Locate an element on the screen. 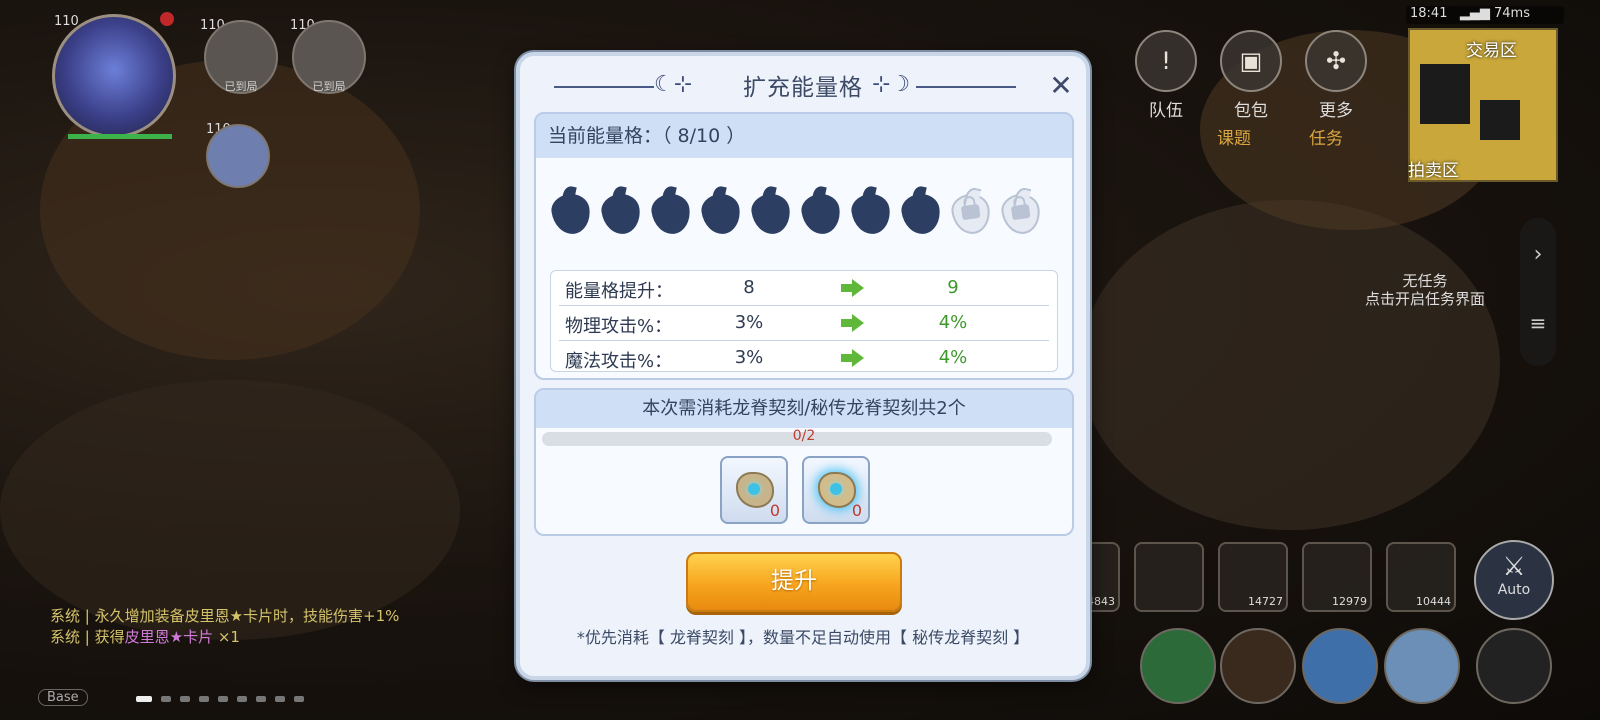  chat-line: 系统 | 获得皮里恩★卡片 ×1 is located at coordinates (145, 637).